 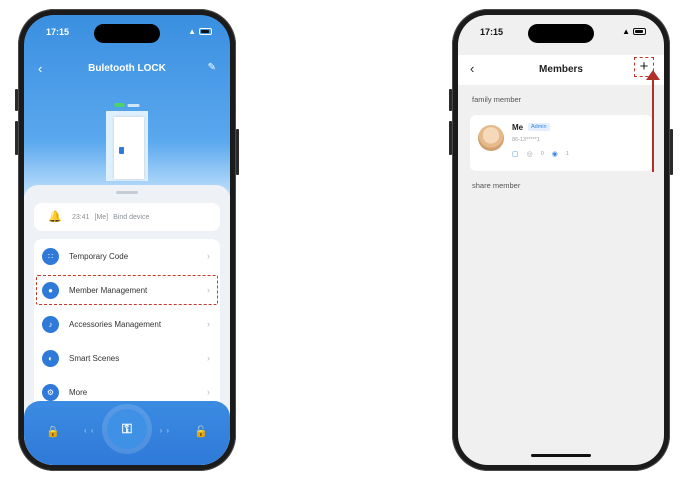 What do you see at coordinates (55, 217) in the screenshot?
I see `bell-icon: 🔔` at bounding box center [55, 217].